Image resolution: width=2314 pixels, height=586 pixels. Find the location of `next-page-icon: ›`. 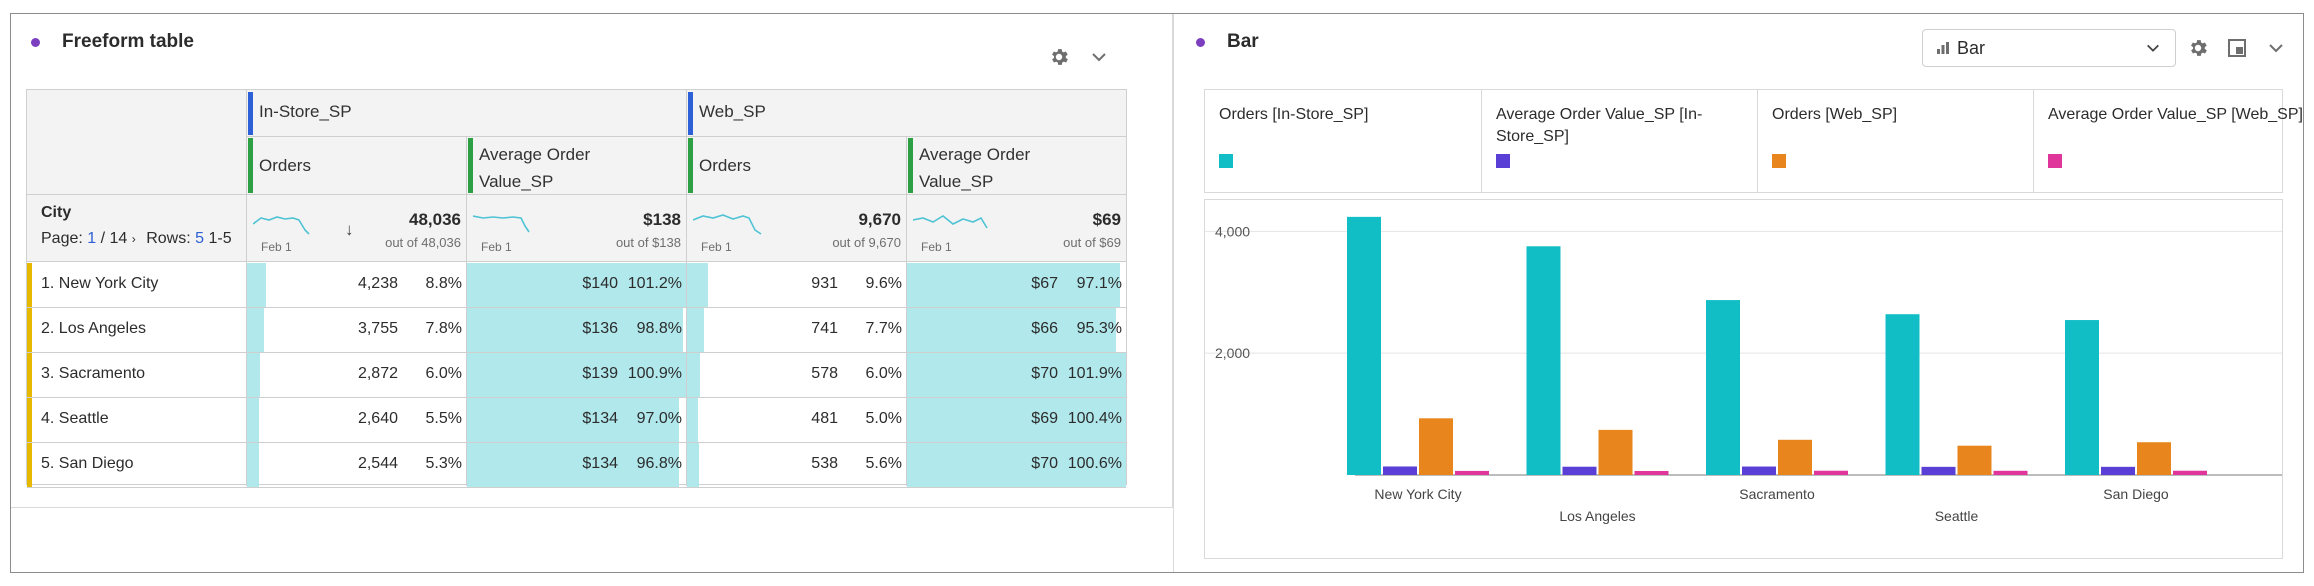

next-page-icon: › is located at coordinates (134, 239).